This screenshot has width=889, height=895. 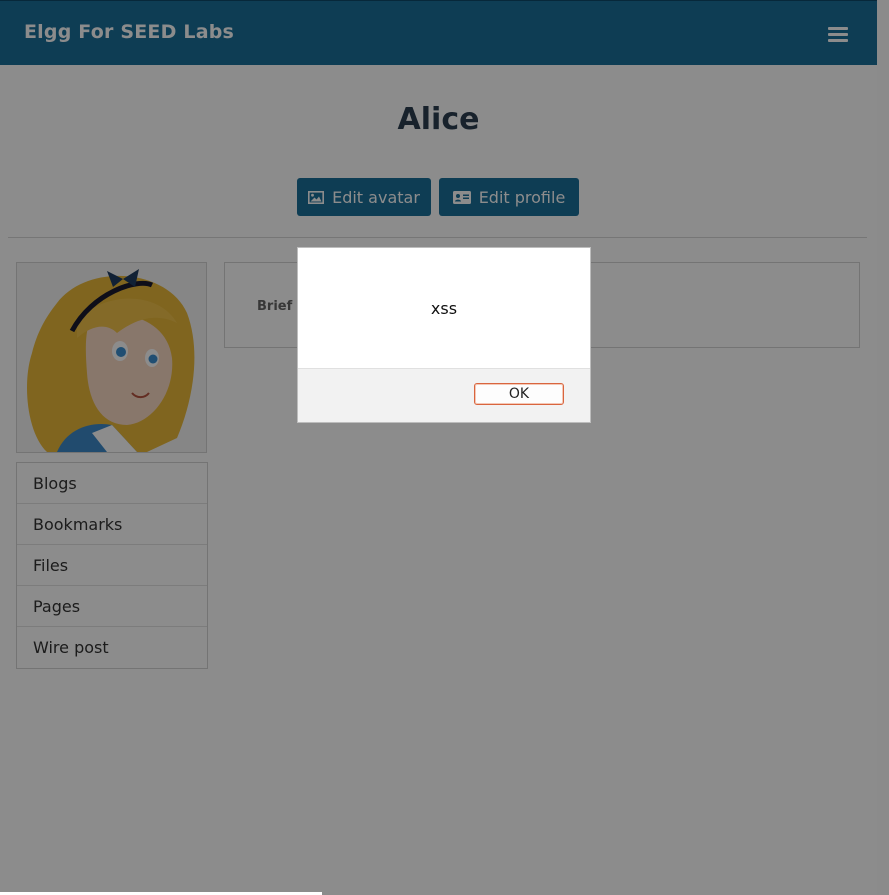 What do you see at coordinates (444, 308) in the screenshot?
I see `alert-message: xss` at bounding box center [444, 308].